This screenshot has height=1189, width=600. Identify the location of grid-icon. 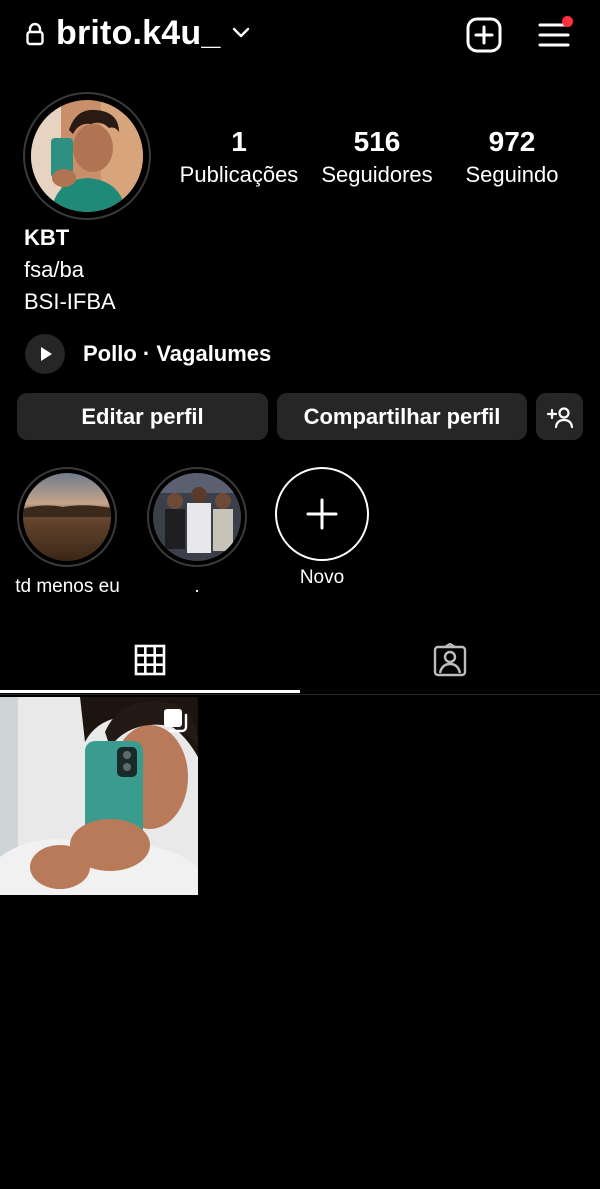
(150, 660).